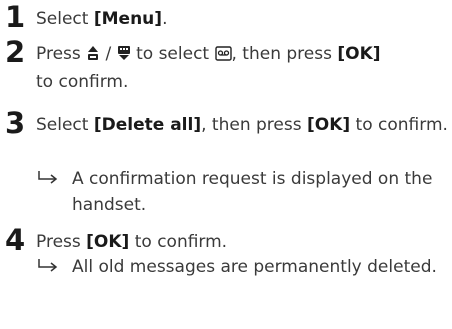  What do you see at coordinates (124, 56) in the screenshot?
I see `down-nav-icon` at bounding box center [124, 56].